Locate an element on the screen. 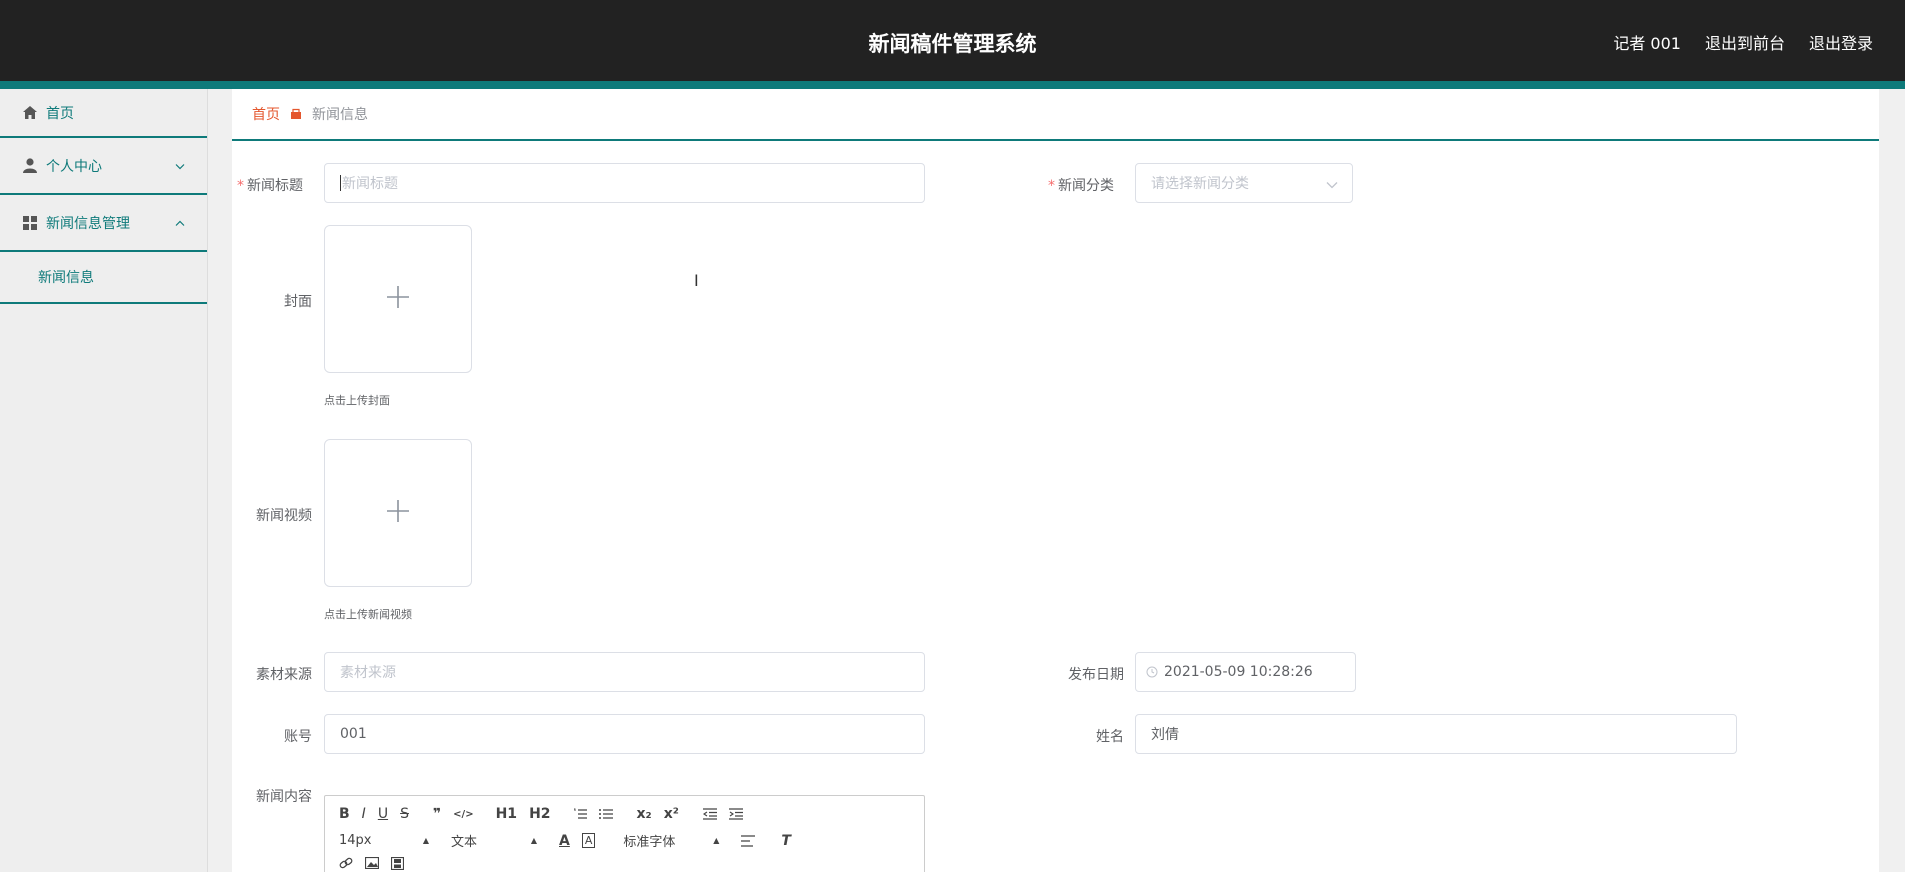 The width and height of the screenshot is (1905, 872). breadcrumb: 首页 新闻信息 is located at coordinates (1055, 115).